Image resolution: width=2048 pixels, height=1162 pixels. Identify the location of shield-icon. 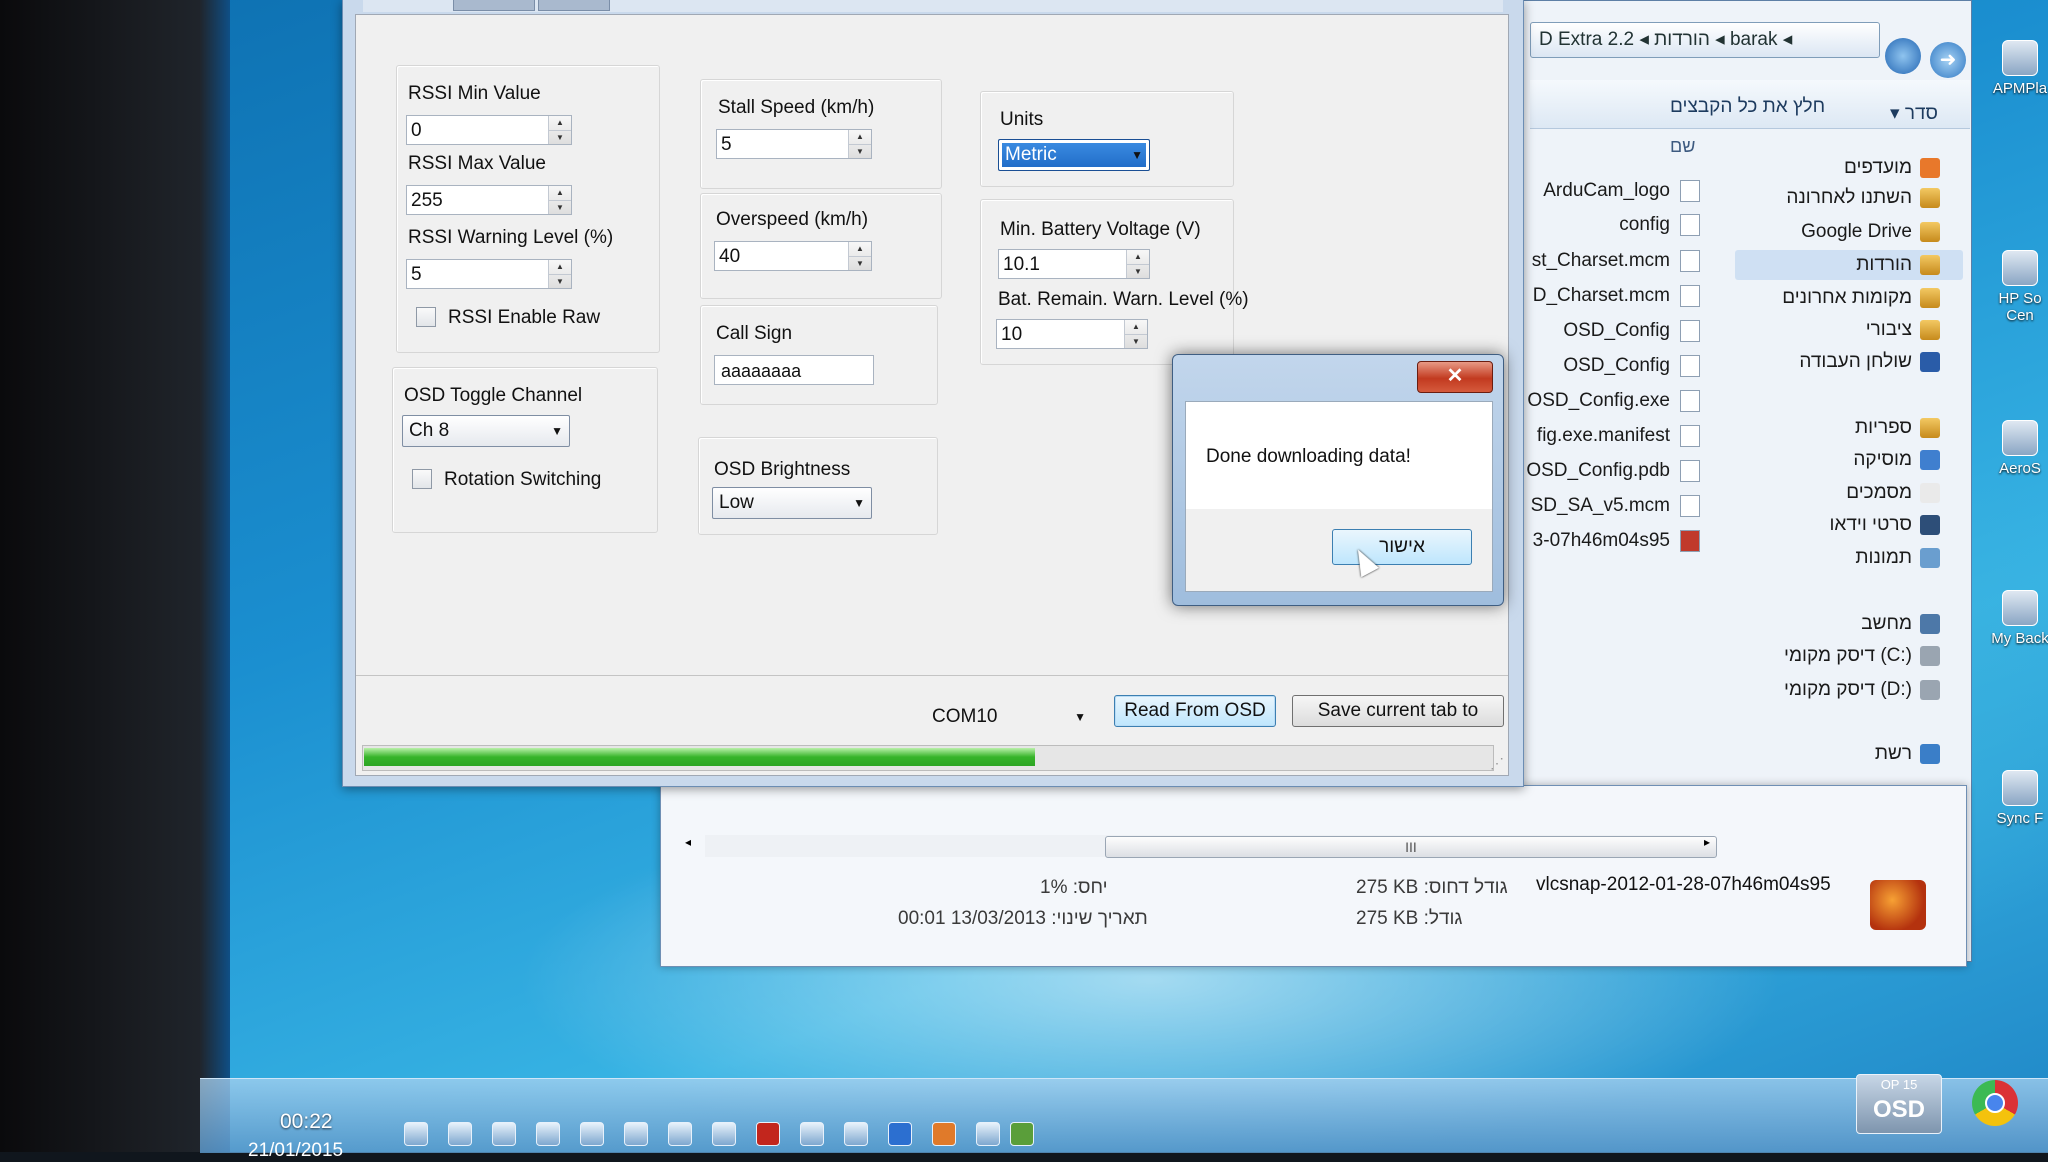
(1022, 1134).